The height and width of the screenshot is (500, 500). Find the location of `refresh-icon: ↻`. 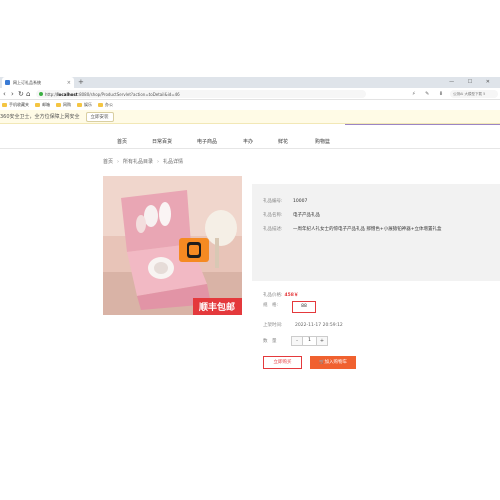

refresh-icon: ↻ is located at coordinates (21, 94).